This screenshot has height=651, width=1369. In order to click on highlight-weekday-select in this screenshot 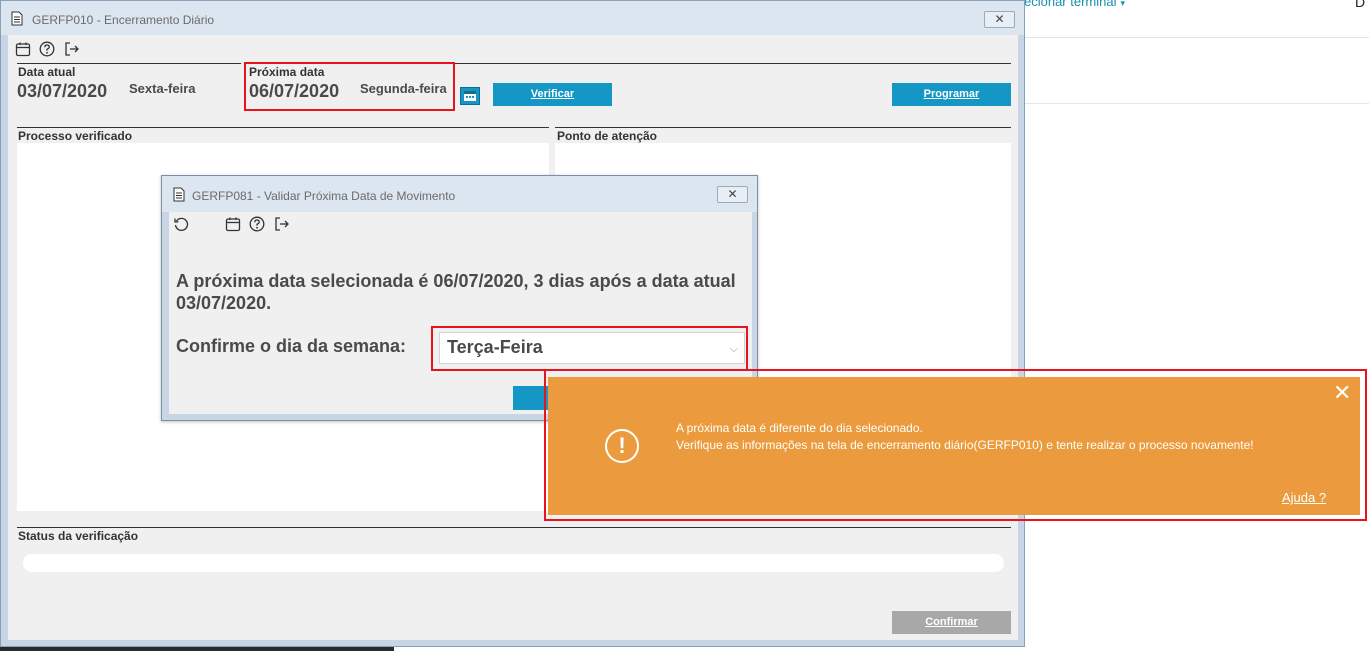, I will do `click(589, 348)`.